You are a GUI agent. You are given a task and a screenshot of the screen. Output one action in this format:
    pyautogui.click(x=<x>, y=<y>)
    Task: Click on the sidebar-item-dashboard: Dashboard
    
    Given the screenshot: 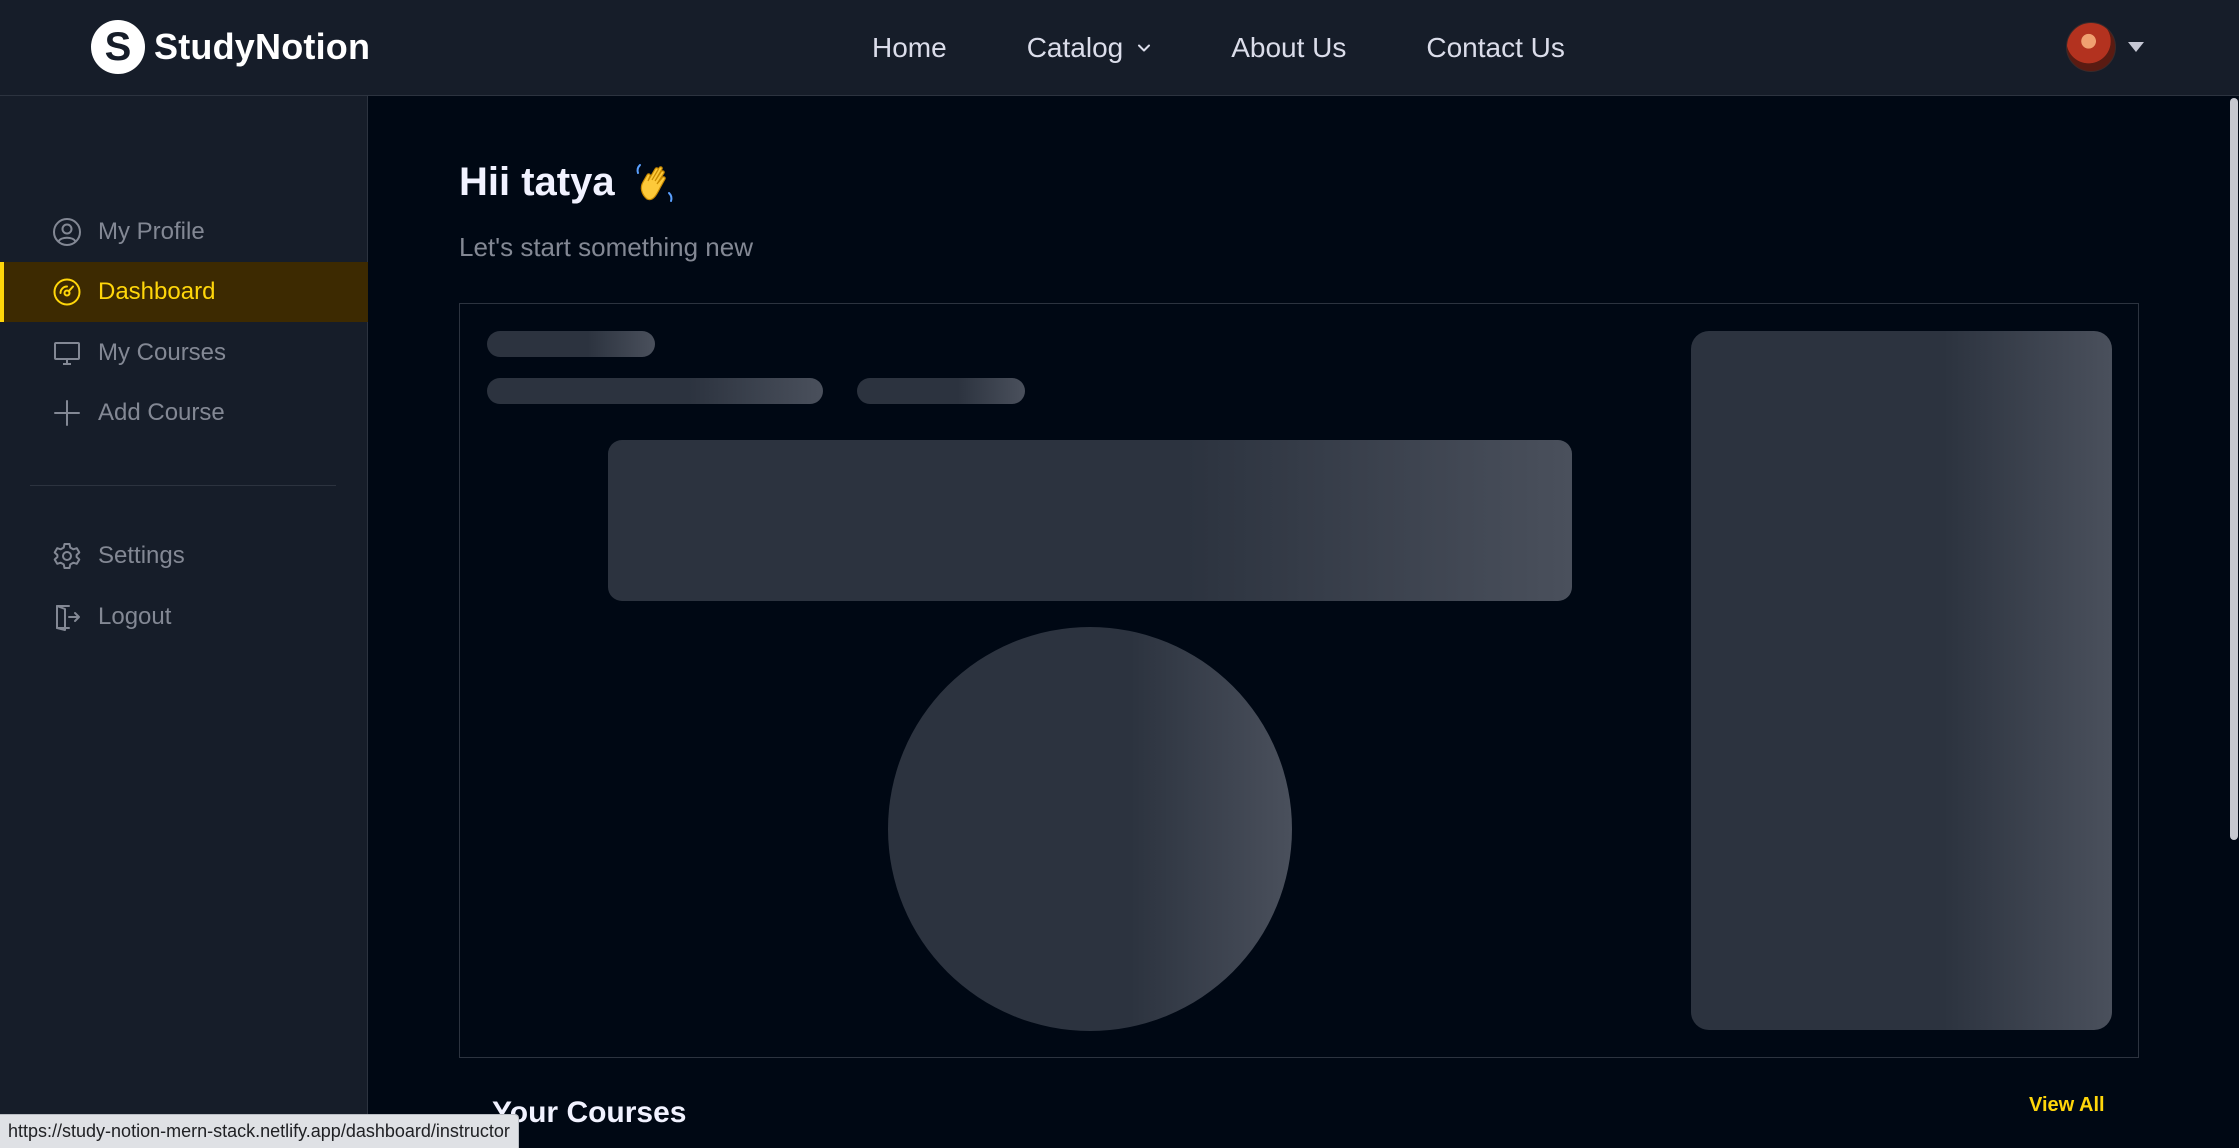 What is the action you would take?
    pyautogui.click(x=184, y=292)
    